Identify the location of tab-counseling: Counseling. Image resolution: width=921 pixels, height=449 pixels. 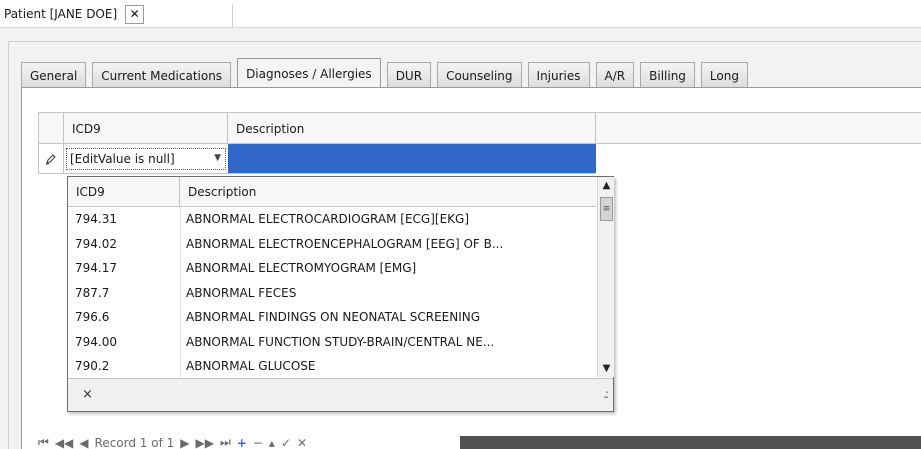
(479, 75).